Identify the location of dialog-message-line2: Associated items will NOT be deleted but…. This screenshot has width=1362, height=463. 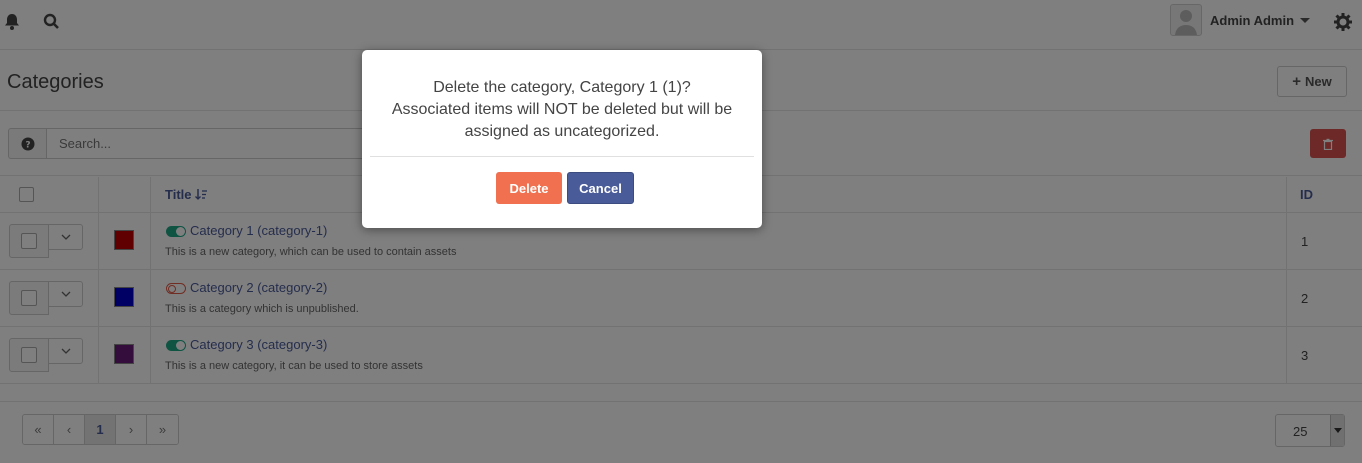
(562, 120).